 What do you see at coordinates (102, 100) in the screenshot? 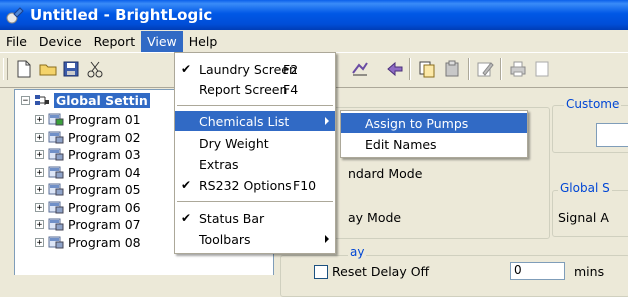
I see `tree-root-label: Global Settin` at bounding box center [102, 100].